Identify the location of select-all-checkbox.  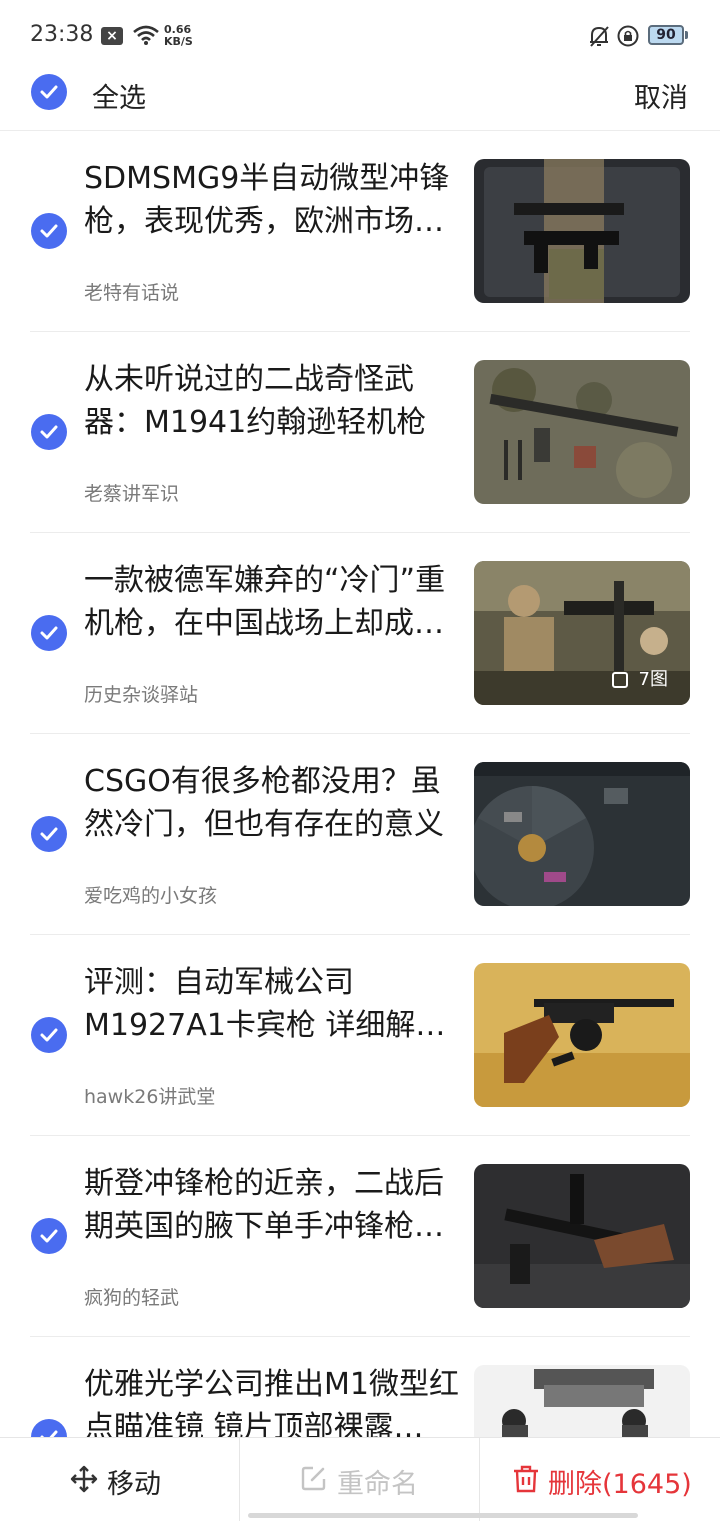
(49, 92).